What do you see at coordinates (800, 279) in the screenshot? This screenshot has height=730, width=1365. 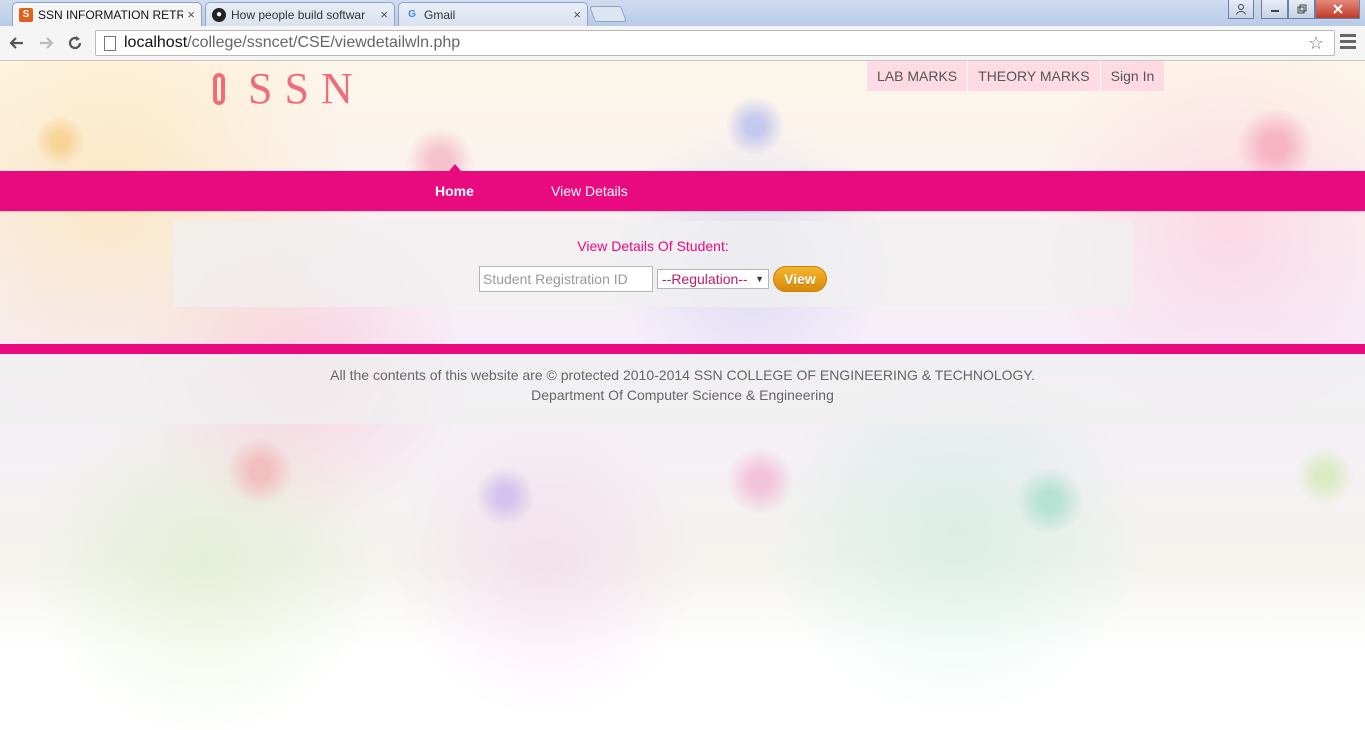 I see `view-button: View` at bounding box center [800, 279].